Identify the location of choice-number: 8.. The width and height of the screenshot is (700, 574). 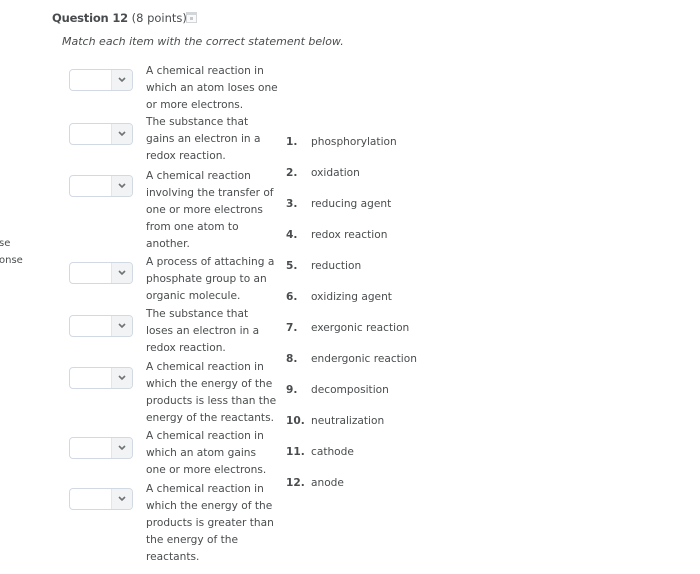
(292, 359).